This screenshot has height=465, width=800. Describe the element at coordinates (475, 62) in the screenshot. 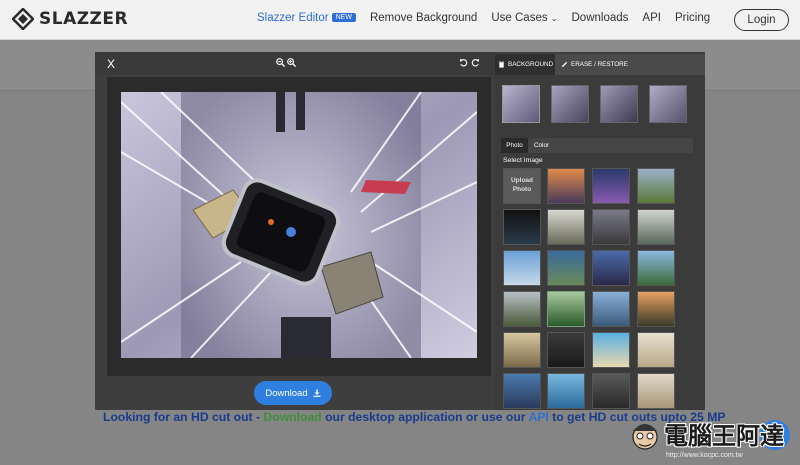

I see `redo-icon` at that location.